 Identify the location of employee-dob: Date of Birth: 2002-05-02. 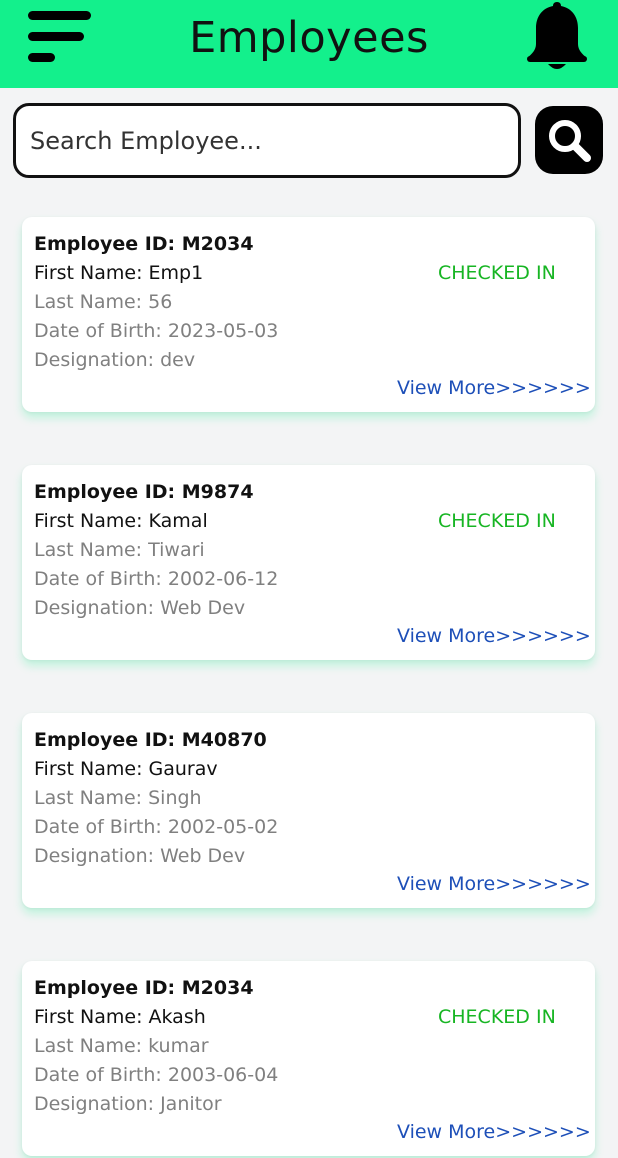
(156, 827).